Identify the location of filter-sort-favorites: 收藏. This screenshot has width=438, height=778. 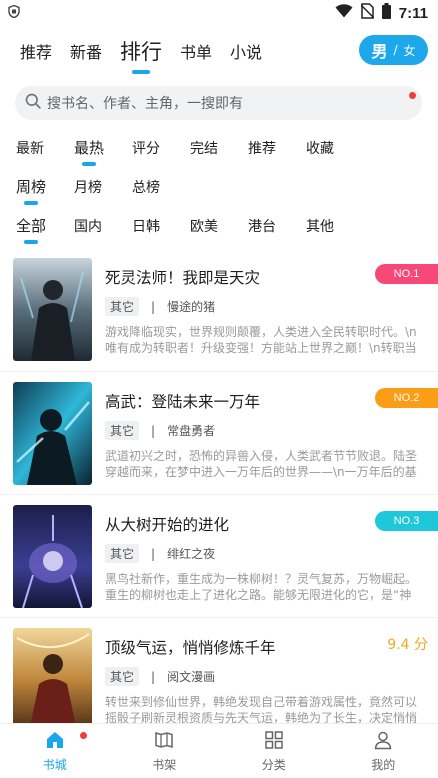
(335, 148).